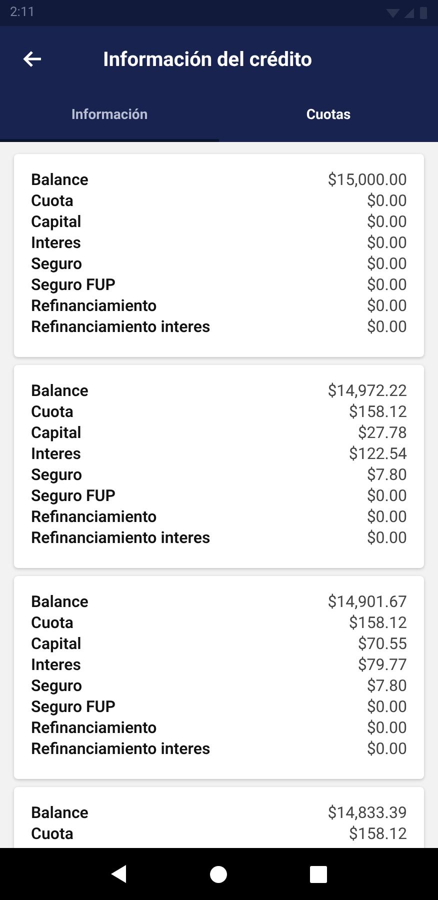 The height and width of the screenshot is (900, 438). I want to click on tab: Información, so click(109, 117).